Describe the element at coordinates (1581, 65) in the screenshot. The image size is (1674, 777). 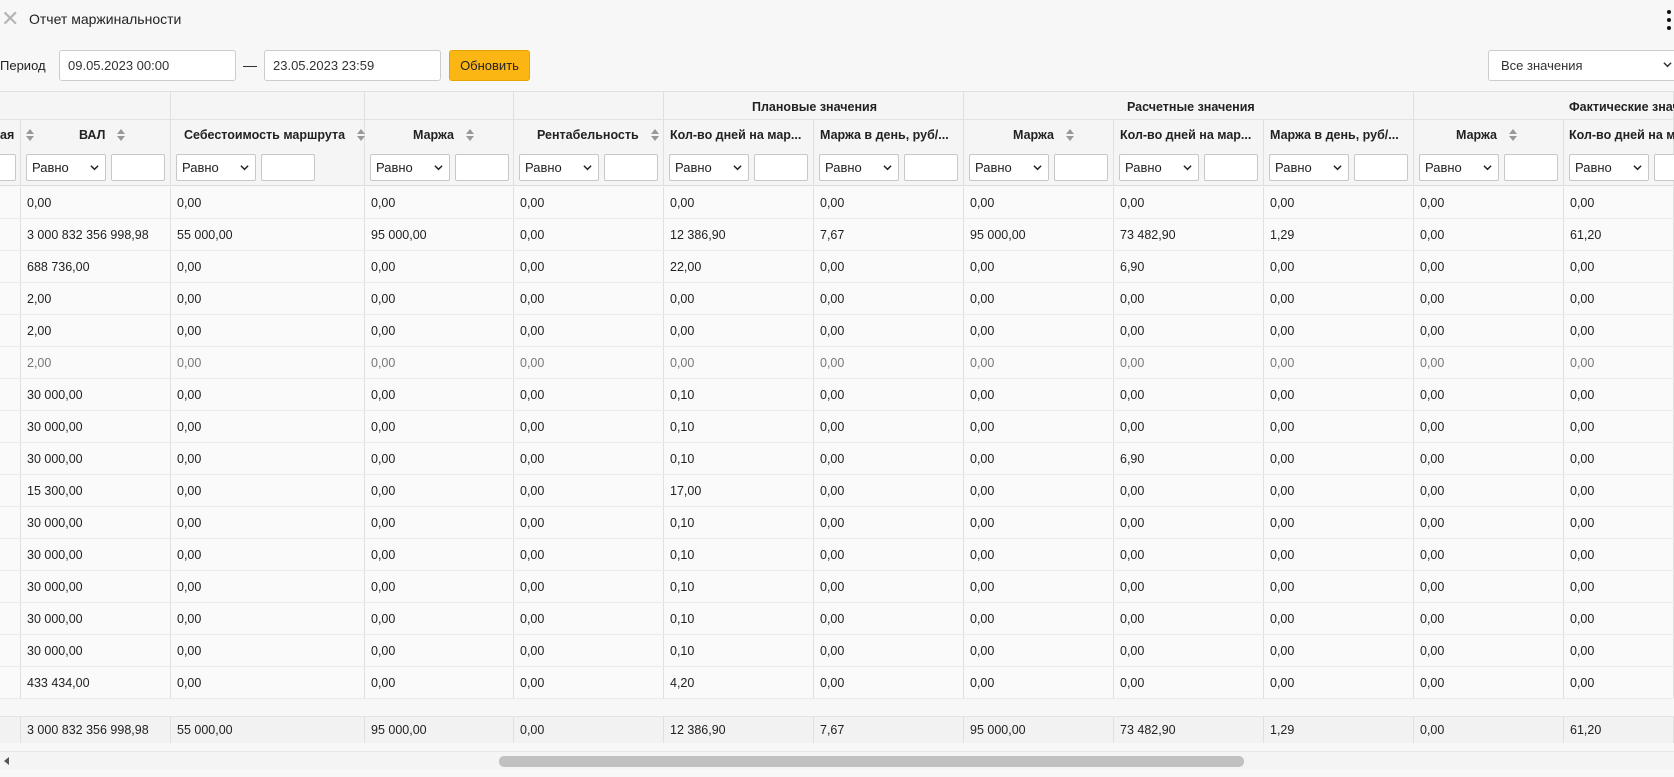
I see `values-filter-select: Все значения` at that location.